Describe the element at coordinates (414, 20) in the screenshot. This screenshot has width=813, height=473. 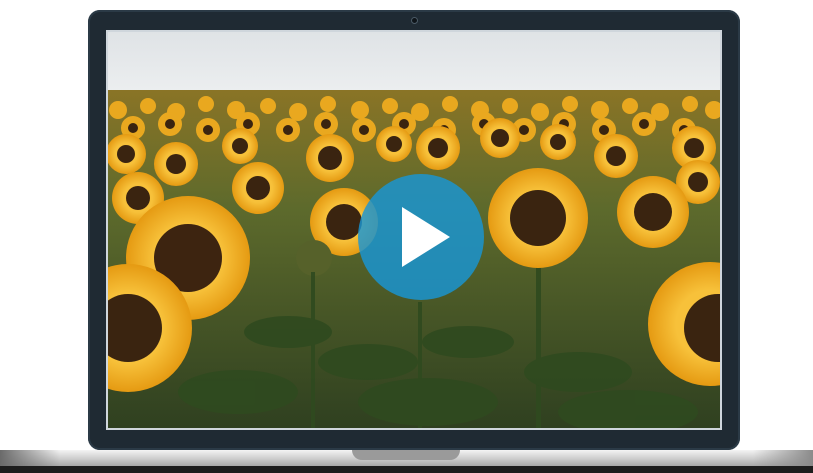
I see `webcam-icon` at that location.